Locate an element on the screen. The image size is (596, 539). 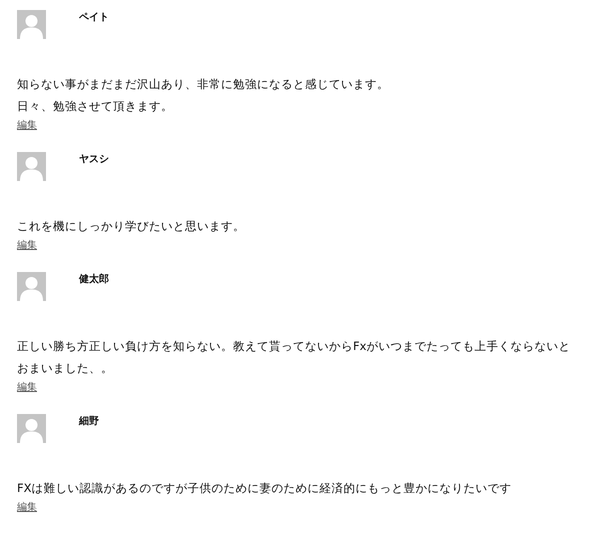
author-name: ペイト is located at coordinates (94, 18).